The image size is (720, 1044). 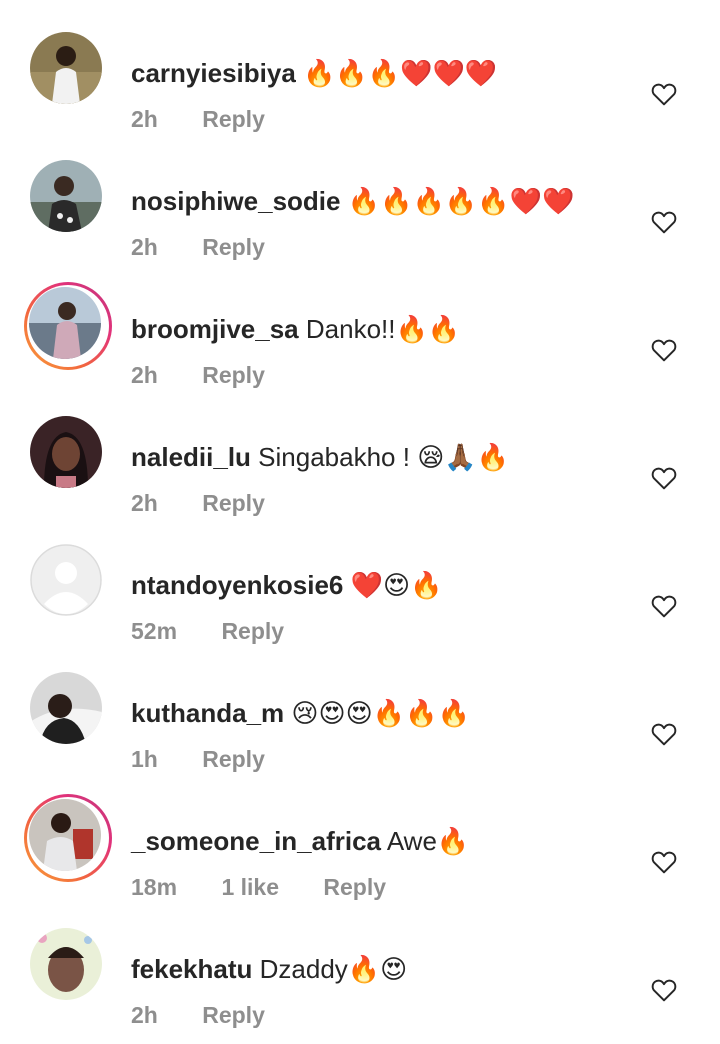 I want to click on comment-timestamp: 1h, so click(x=144, y=759).